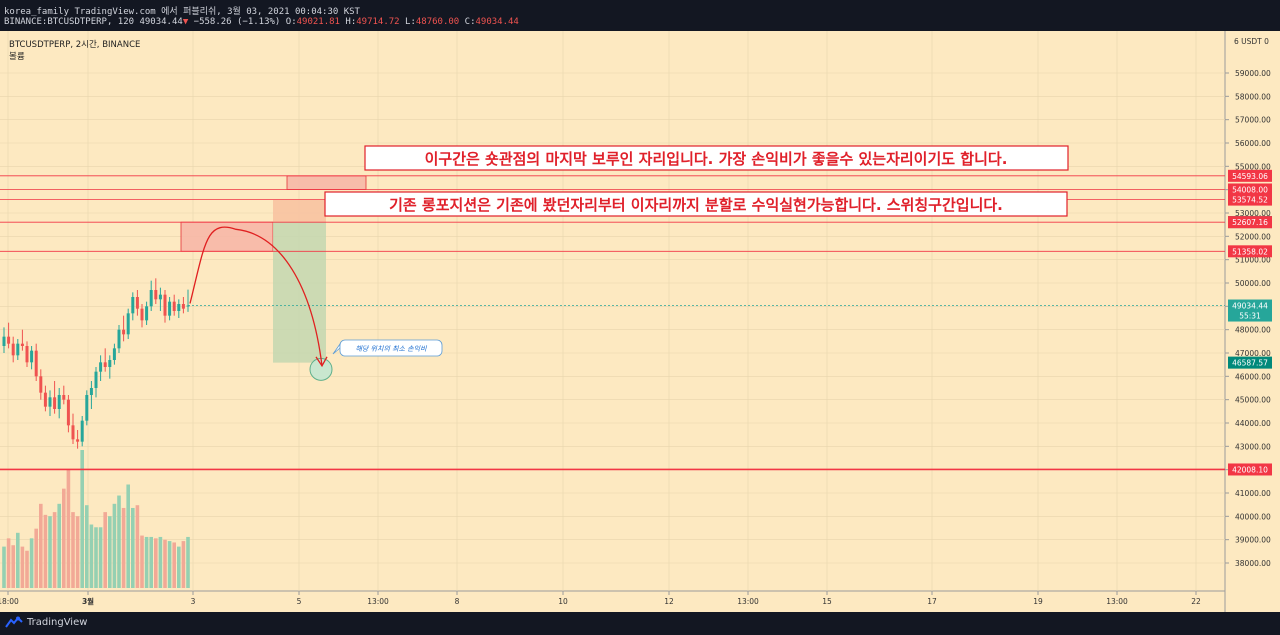  Describe the element at coordinates (1250, 189) in the screenshot. I see `price-tag-label: 54008.00` at that location.